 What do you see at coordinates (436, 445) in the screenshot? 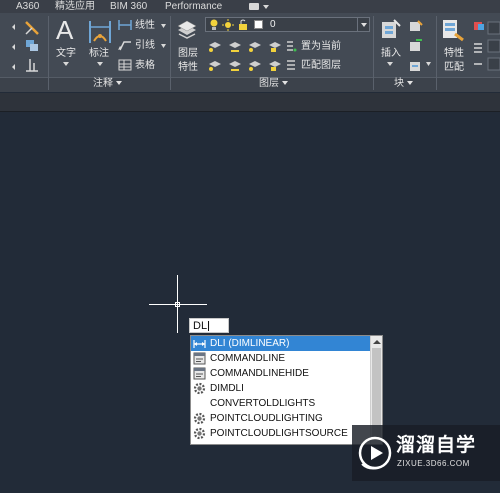
I see `watermark-title: 溜溜自学` at bounding box center [436, 445].